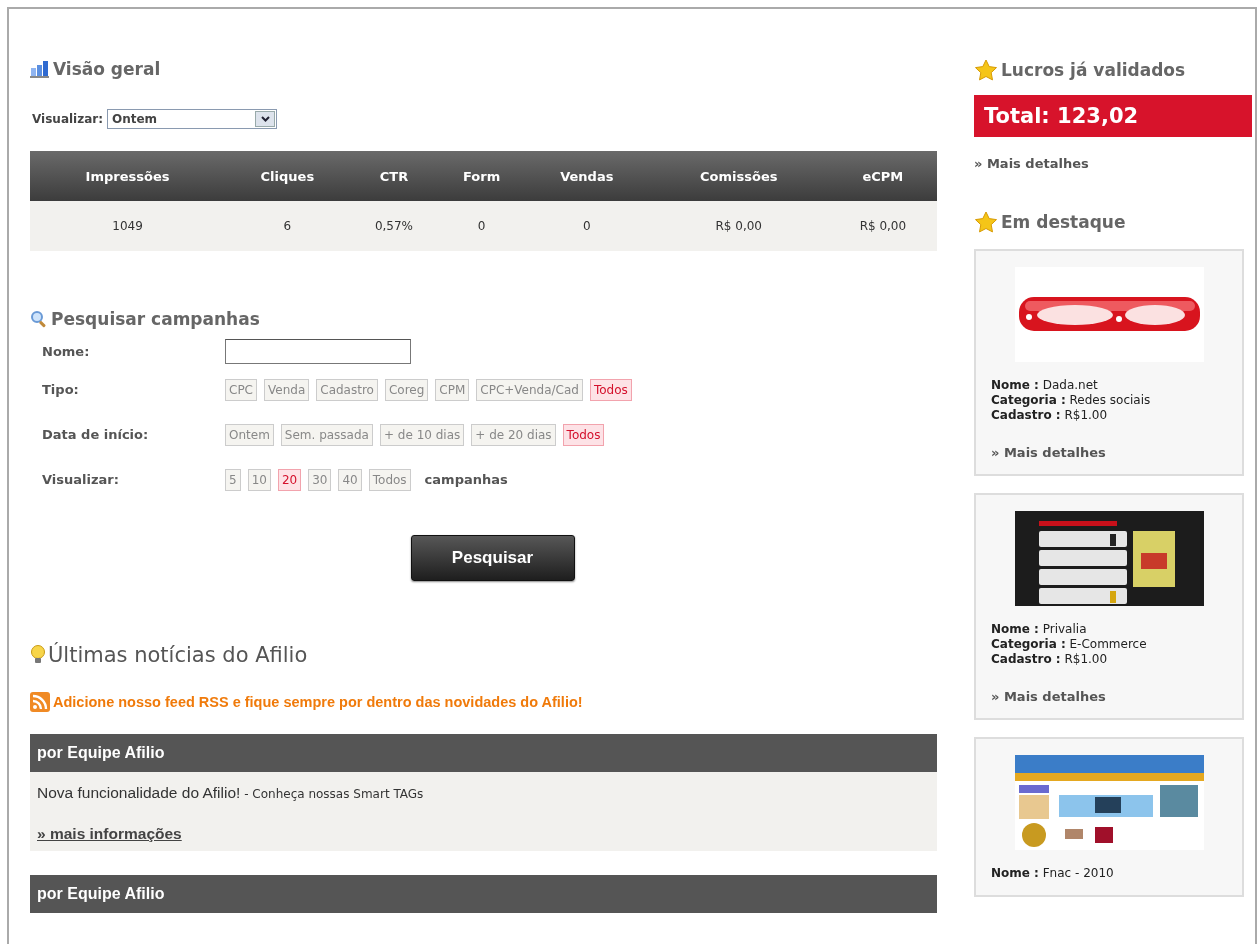 This screenshot has height=944, width=1257. What do you see at coordinates (1113, 116) in the screenshot?
I see `total-banner: Total: 123,02` at bounding box center [1113, 116].